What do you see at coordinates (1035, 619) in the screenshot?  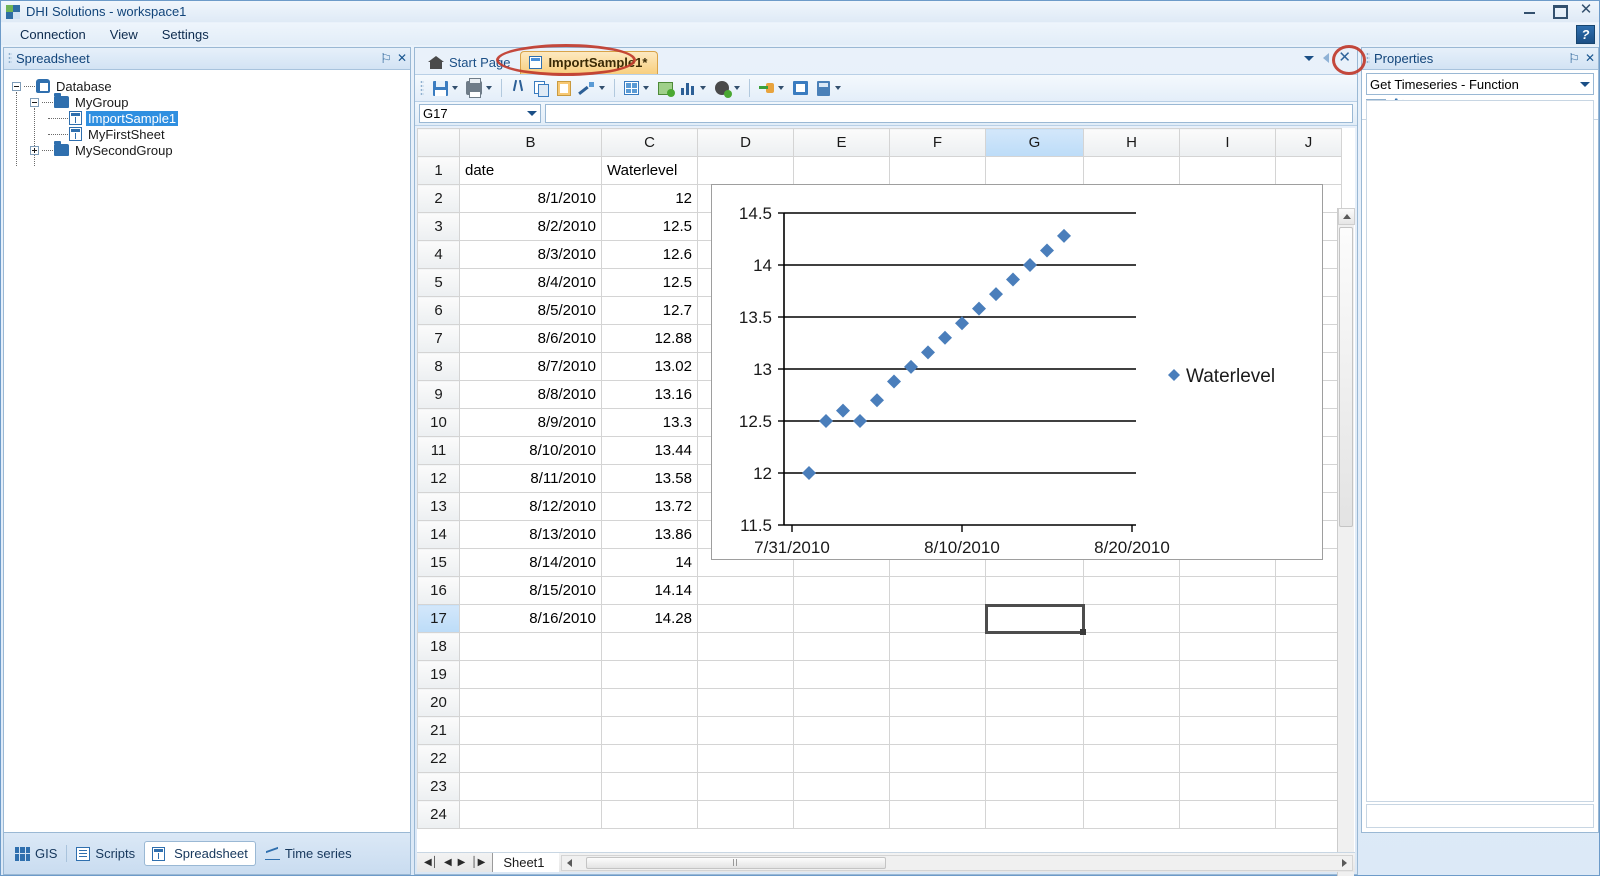 I see `grid-cell-G17` at bounding box center [1035, 619].